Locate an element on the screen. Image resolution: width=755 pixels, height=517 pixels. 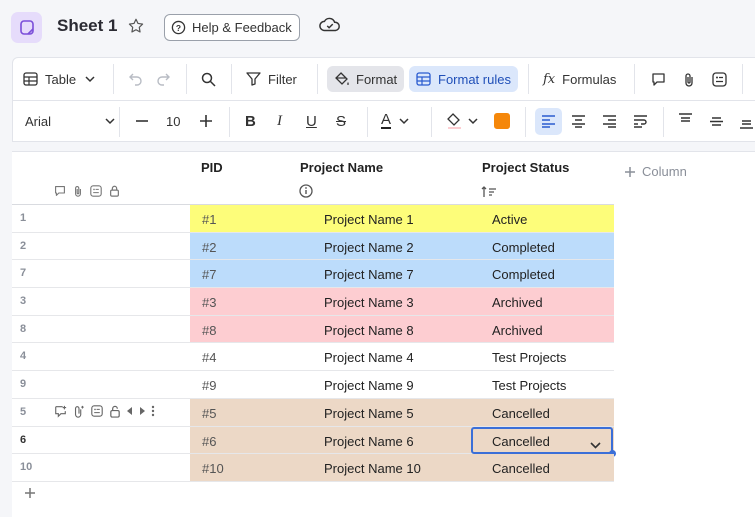
add-lock-icon is located at coordinates (115, 411).